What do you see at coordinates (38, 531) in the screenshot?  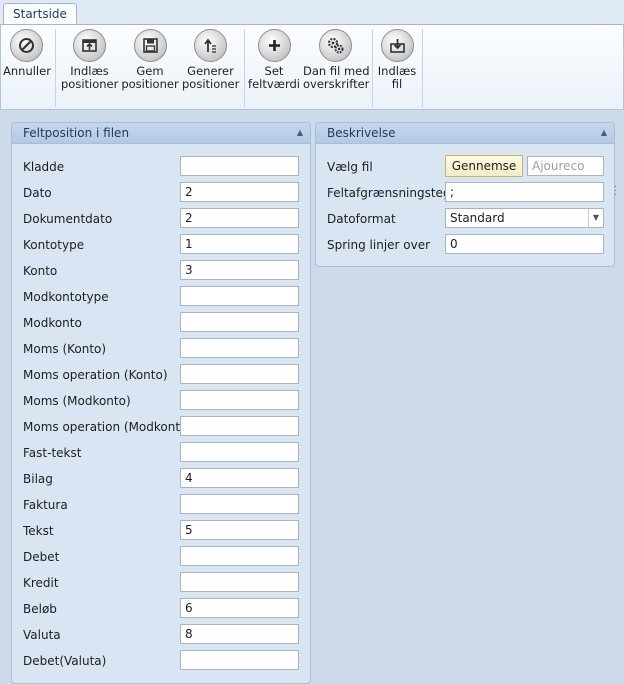 I see `field-label: Tekst` at bounding box center [38, 531].